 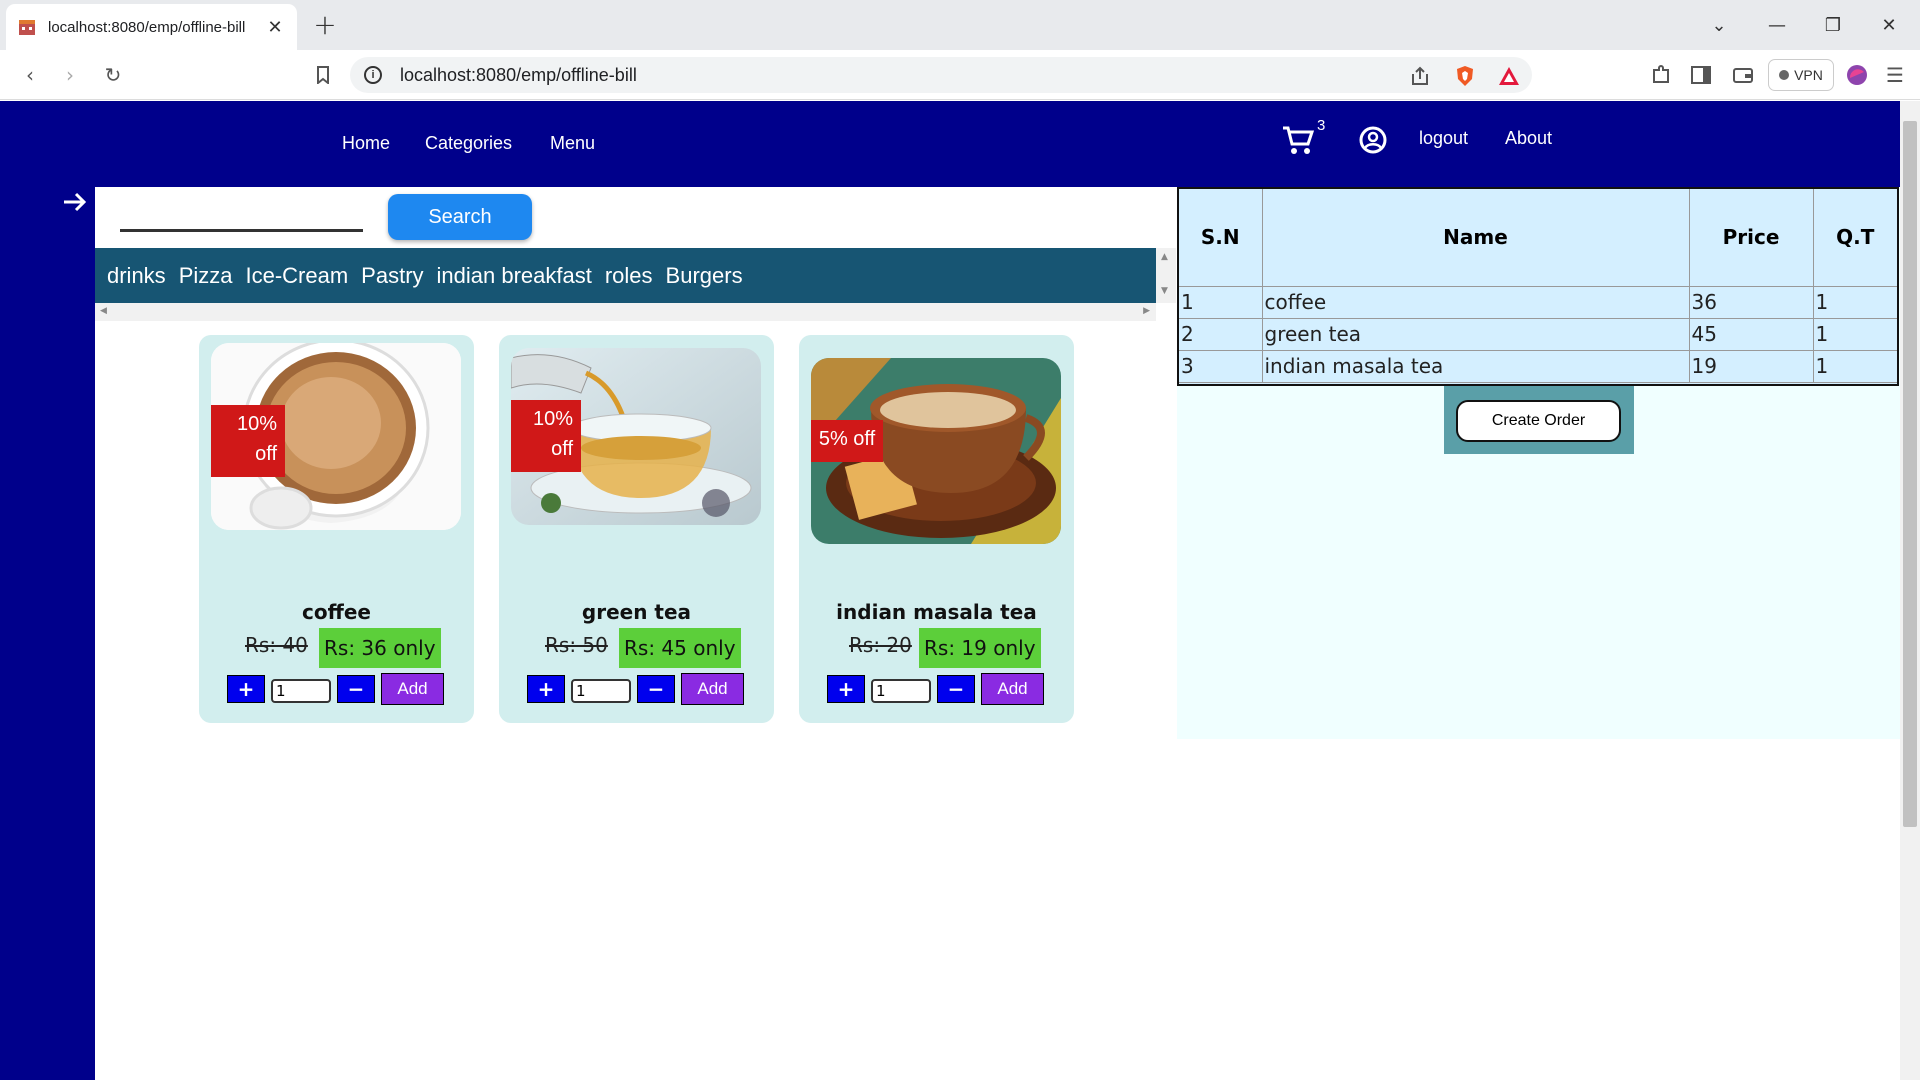 What do you see at coordinates (77, 204) in the screenshot?
I see `expand-sidebar-arrow-icon` at bounding box center [77, 204].